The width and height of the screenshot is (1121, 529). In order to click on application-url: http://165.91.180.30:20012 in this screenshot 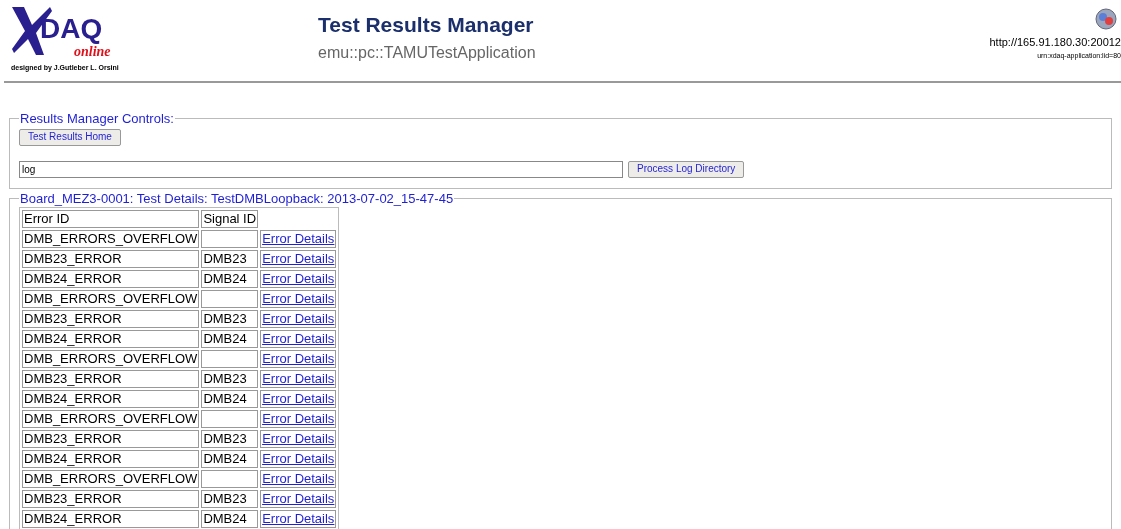, I will do `click(1055, 42)`.